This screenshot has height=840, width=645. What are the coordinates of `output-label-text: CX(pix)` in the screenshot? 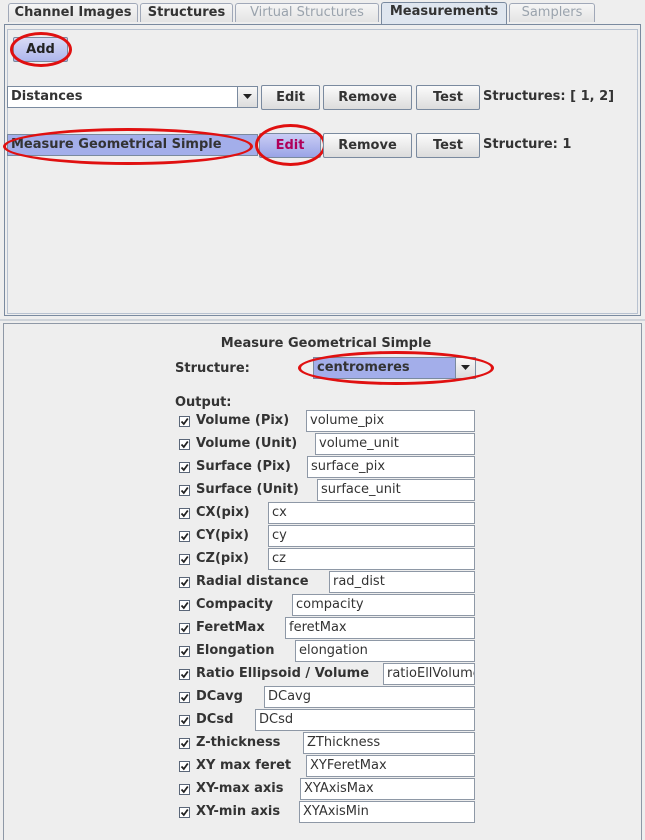 It's located at (223, 512).